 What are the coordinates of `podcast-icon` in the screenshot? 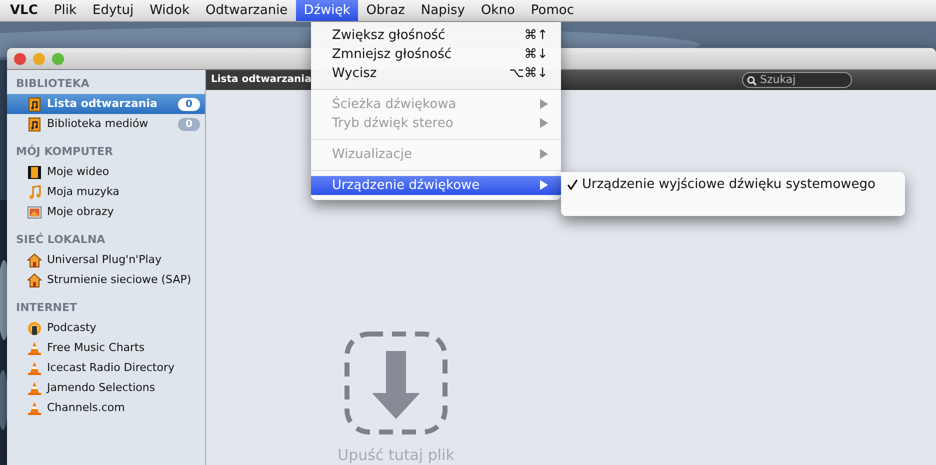 It's located at (34, 328).